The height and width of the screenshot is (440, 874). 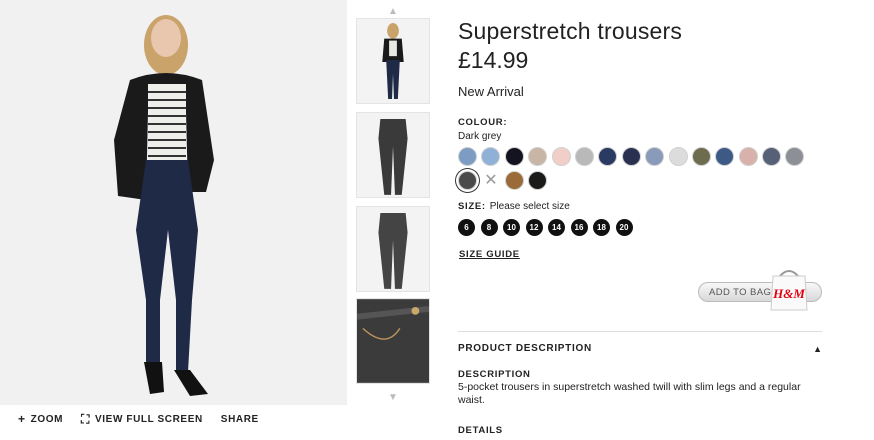 What do you see at coordinates (579, 227) in the screenshot?
I see `size-option-16: 16` at bounding box center [579, 227].